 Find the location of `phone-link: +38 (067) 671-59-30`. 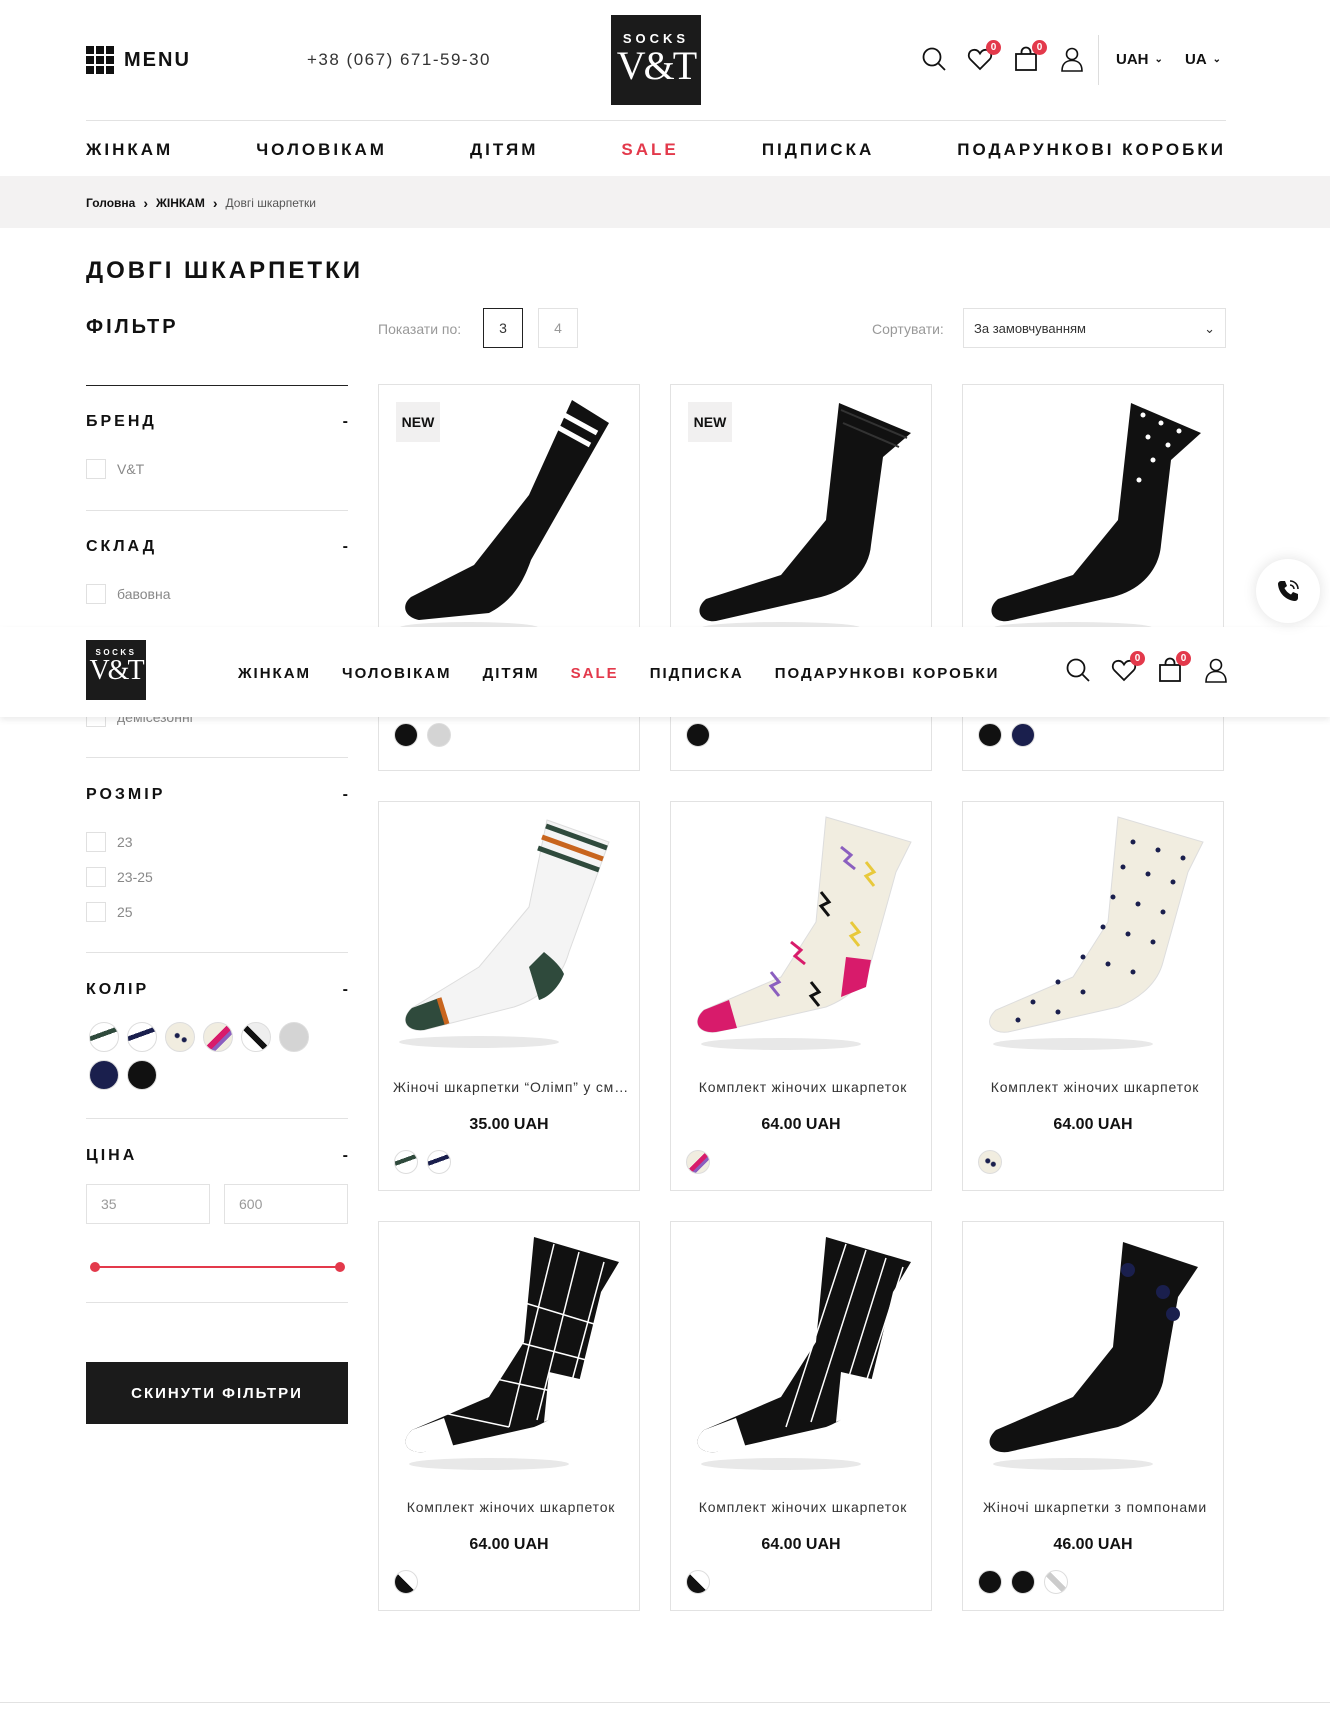

phone-link: +38 (067) 671-59-30 is located at coordinates (399, 60).